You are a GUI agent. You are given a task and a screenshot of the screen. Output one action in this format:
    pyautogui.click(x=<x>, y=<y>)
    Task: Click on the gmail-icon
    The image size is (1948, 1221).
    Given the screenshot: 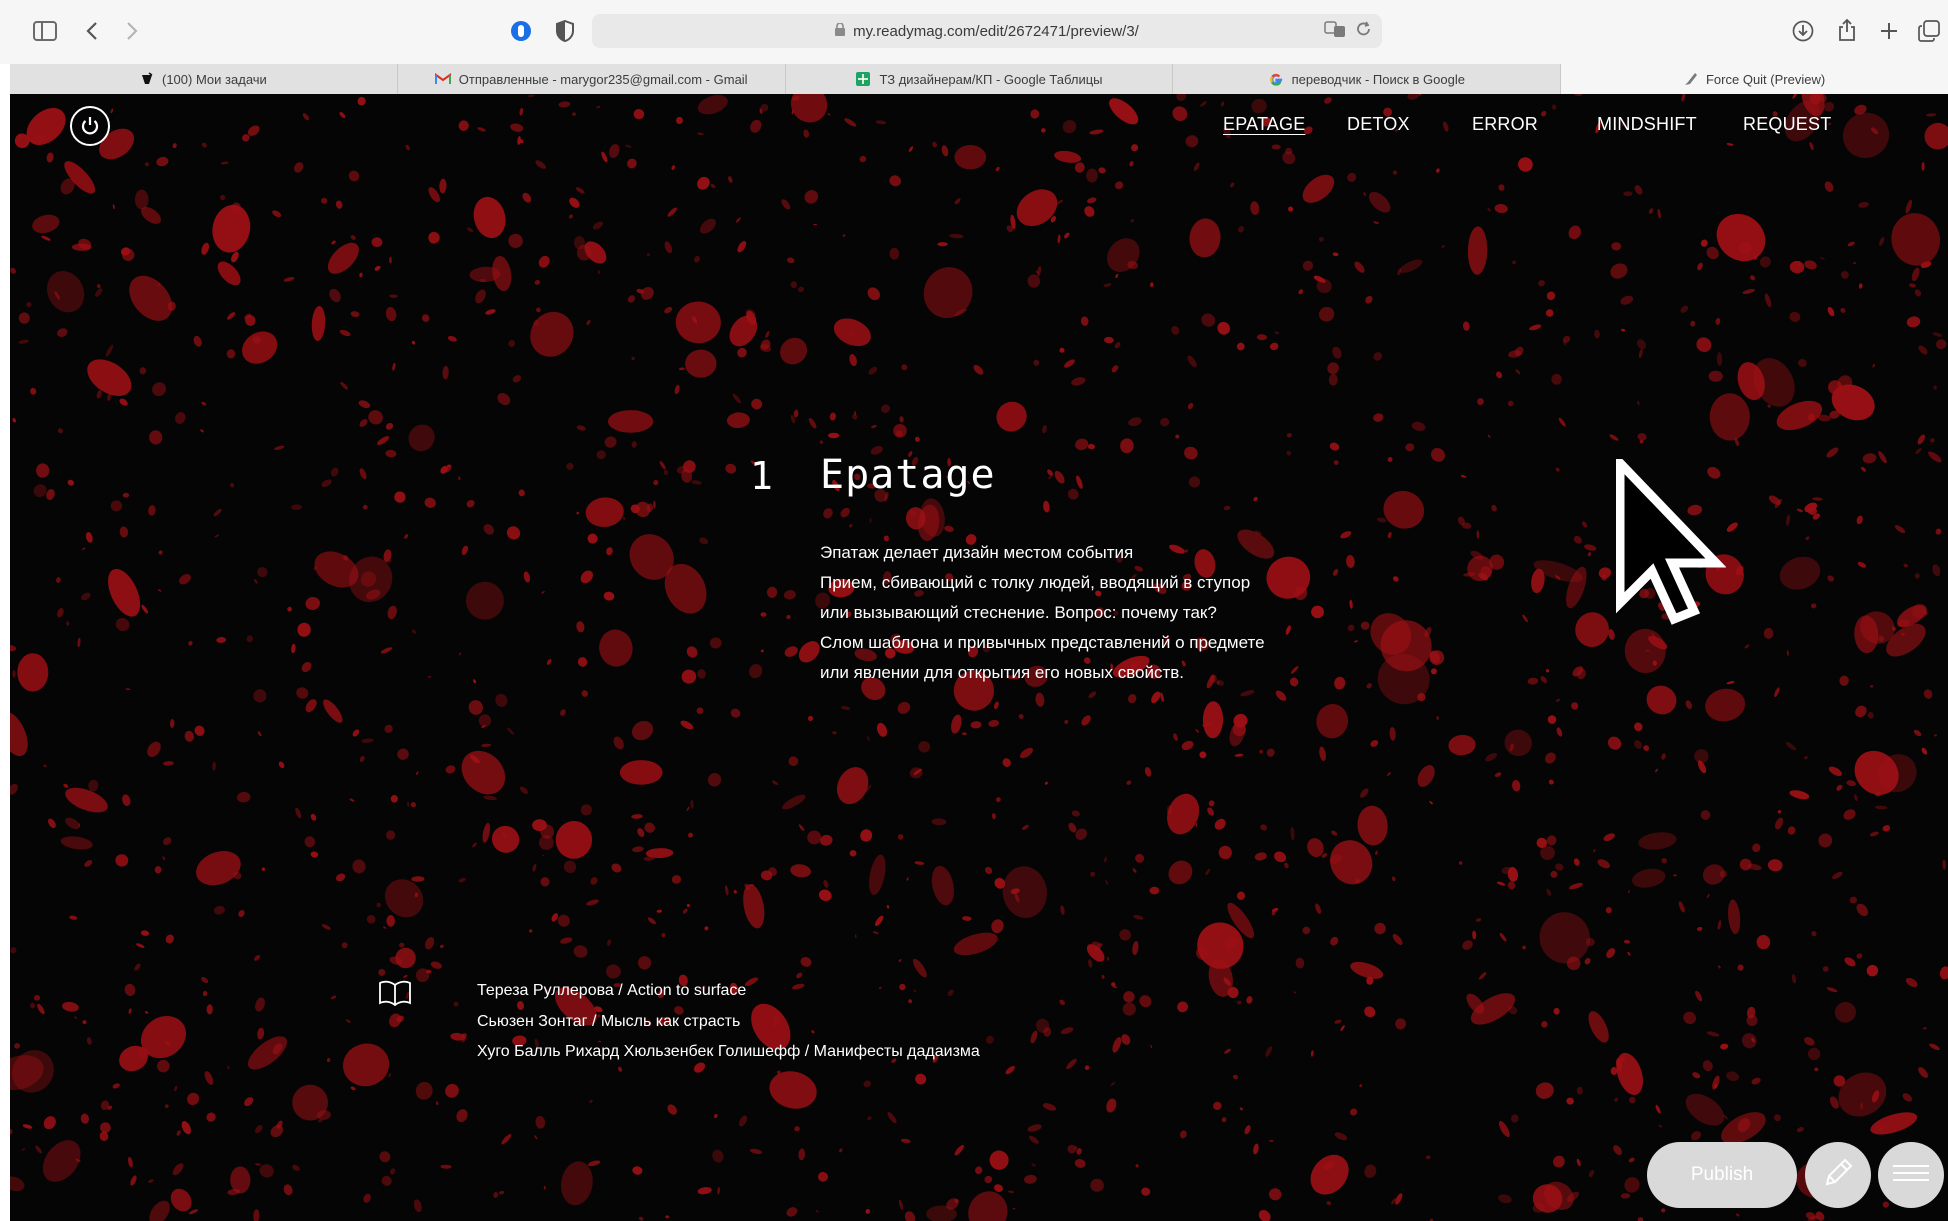 What is the action you would take?
    pyautogui.click(x=442, y=79)
    